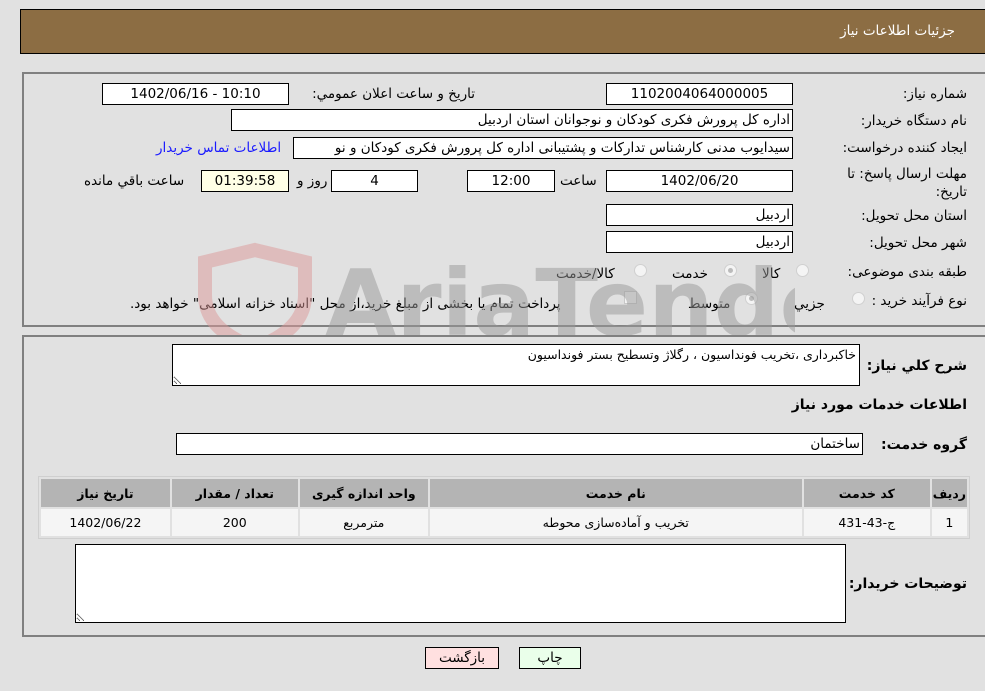  What do you see at coordinates (511, 181) in the screenshot?
I see `deadline-time-field: 12:00` at bounding box center [511, 181].